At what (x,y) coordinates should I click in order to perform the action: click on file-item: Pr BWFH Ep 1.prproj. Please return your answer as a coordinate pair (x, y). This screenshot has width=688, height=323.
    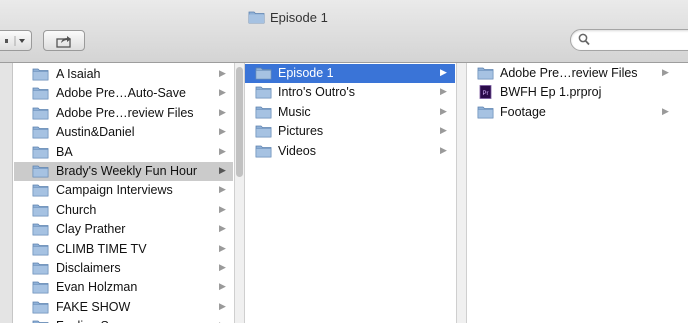
    Looking at the image, I should click on (577, 92).